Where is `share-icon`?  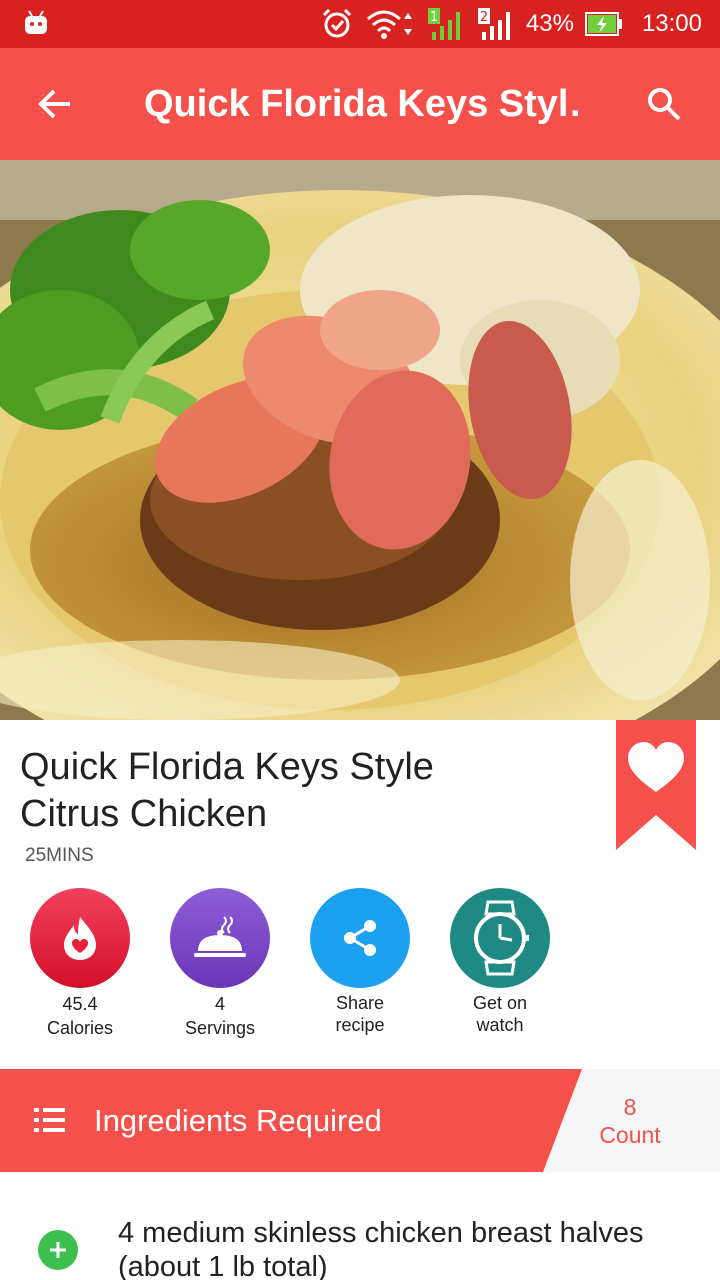 share-icon is located at coordinates (360, 938).